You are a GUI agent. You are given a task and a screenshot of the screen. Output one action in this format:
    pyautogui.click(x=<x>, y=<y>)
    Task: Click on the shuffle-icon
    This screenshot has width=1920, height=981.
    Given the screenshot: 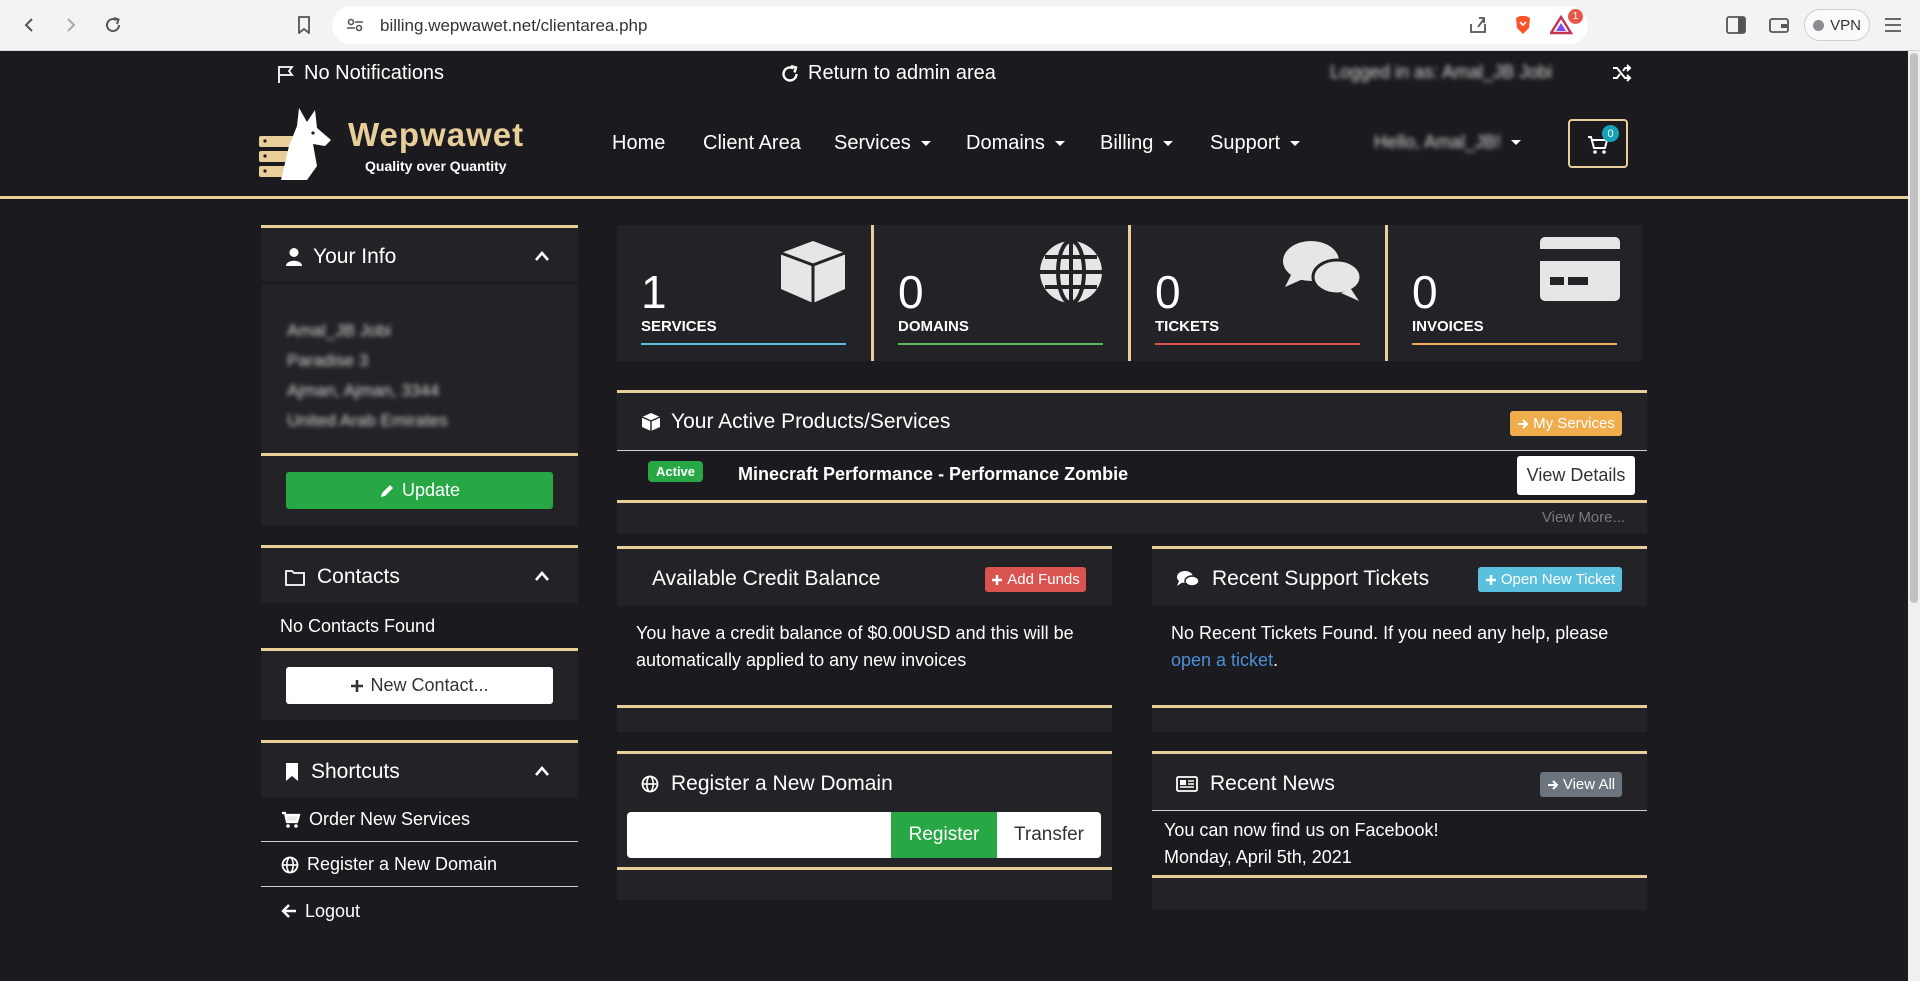 What is the action you would take?
    pyautogui.click(x=1622, y=73)
    